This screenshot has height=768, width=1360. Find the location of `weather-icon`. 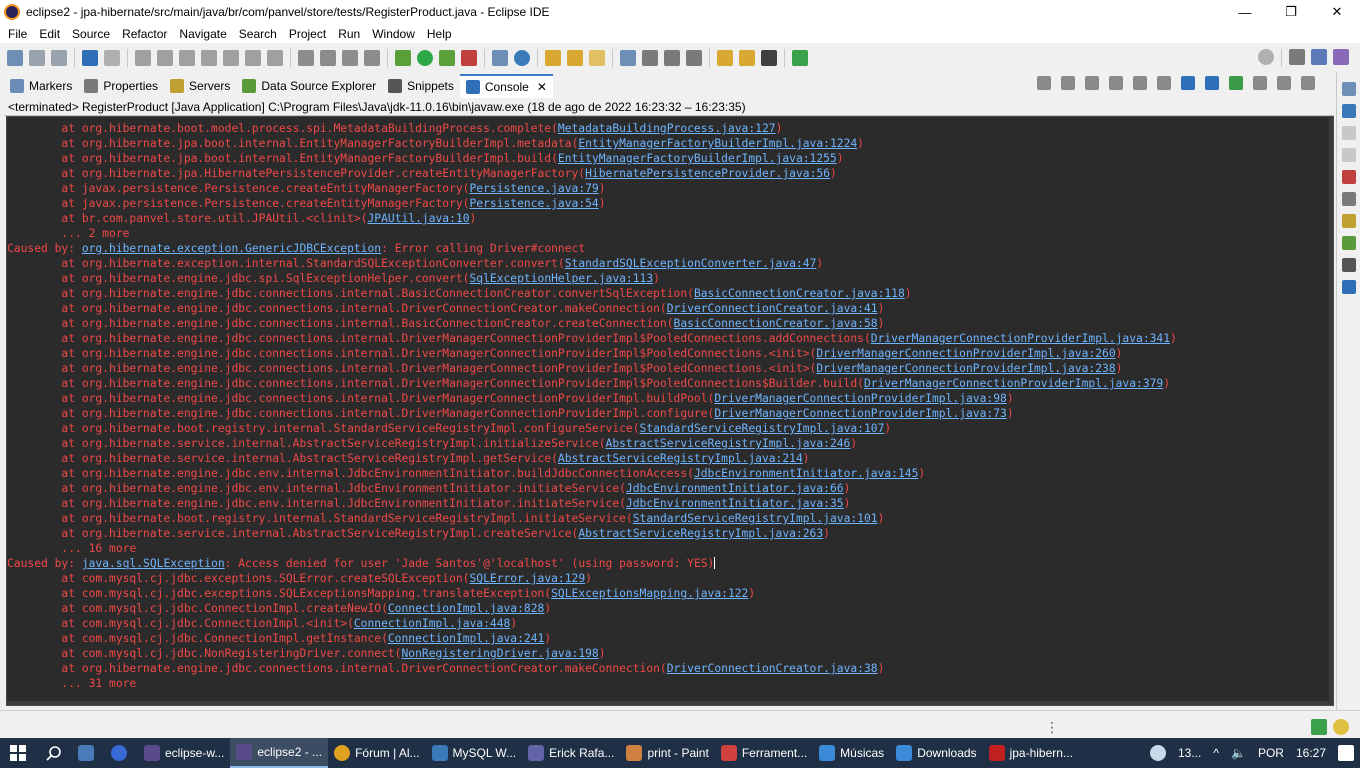

weather-icon is located at coordinates (1158, 753).